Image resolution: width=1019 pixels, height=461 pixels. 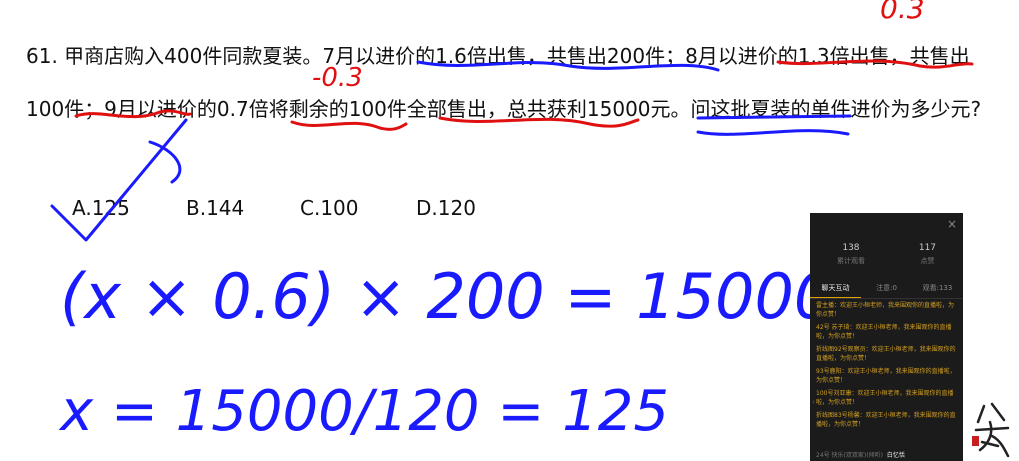 What do you see at coordinates (813, 402) in the screenshot?
I see `chevron-left-icon: ‹` at bounding box center [813, 402].